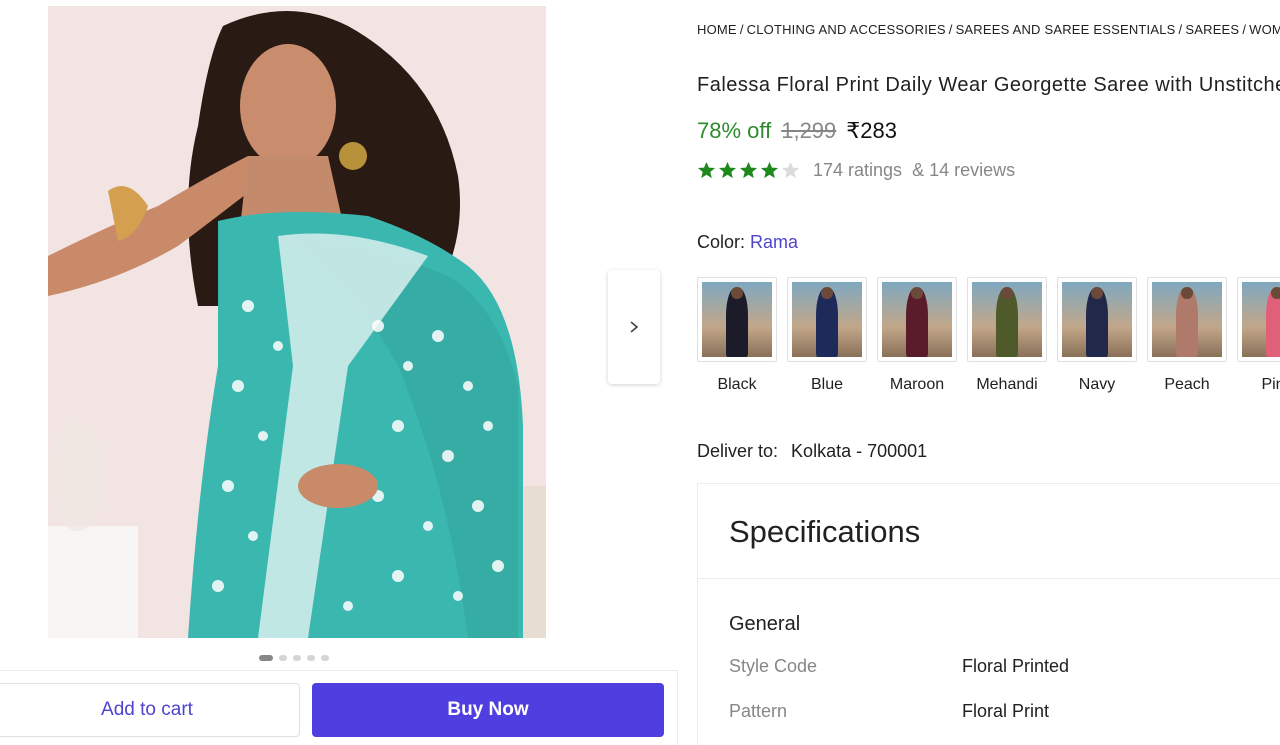  I want to click on spec-row: Style Code Floral Printed, so click(999, 666).